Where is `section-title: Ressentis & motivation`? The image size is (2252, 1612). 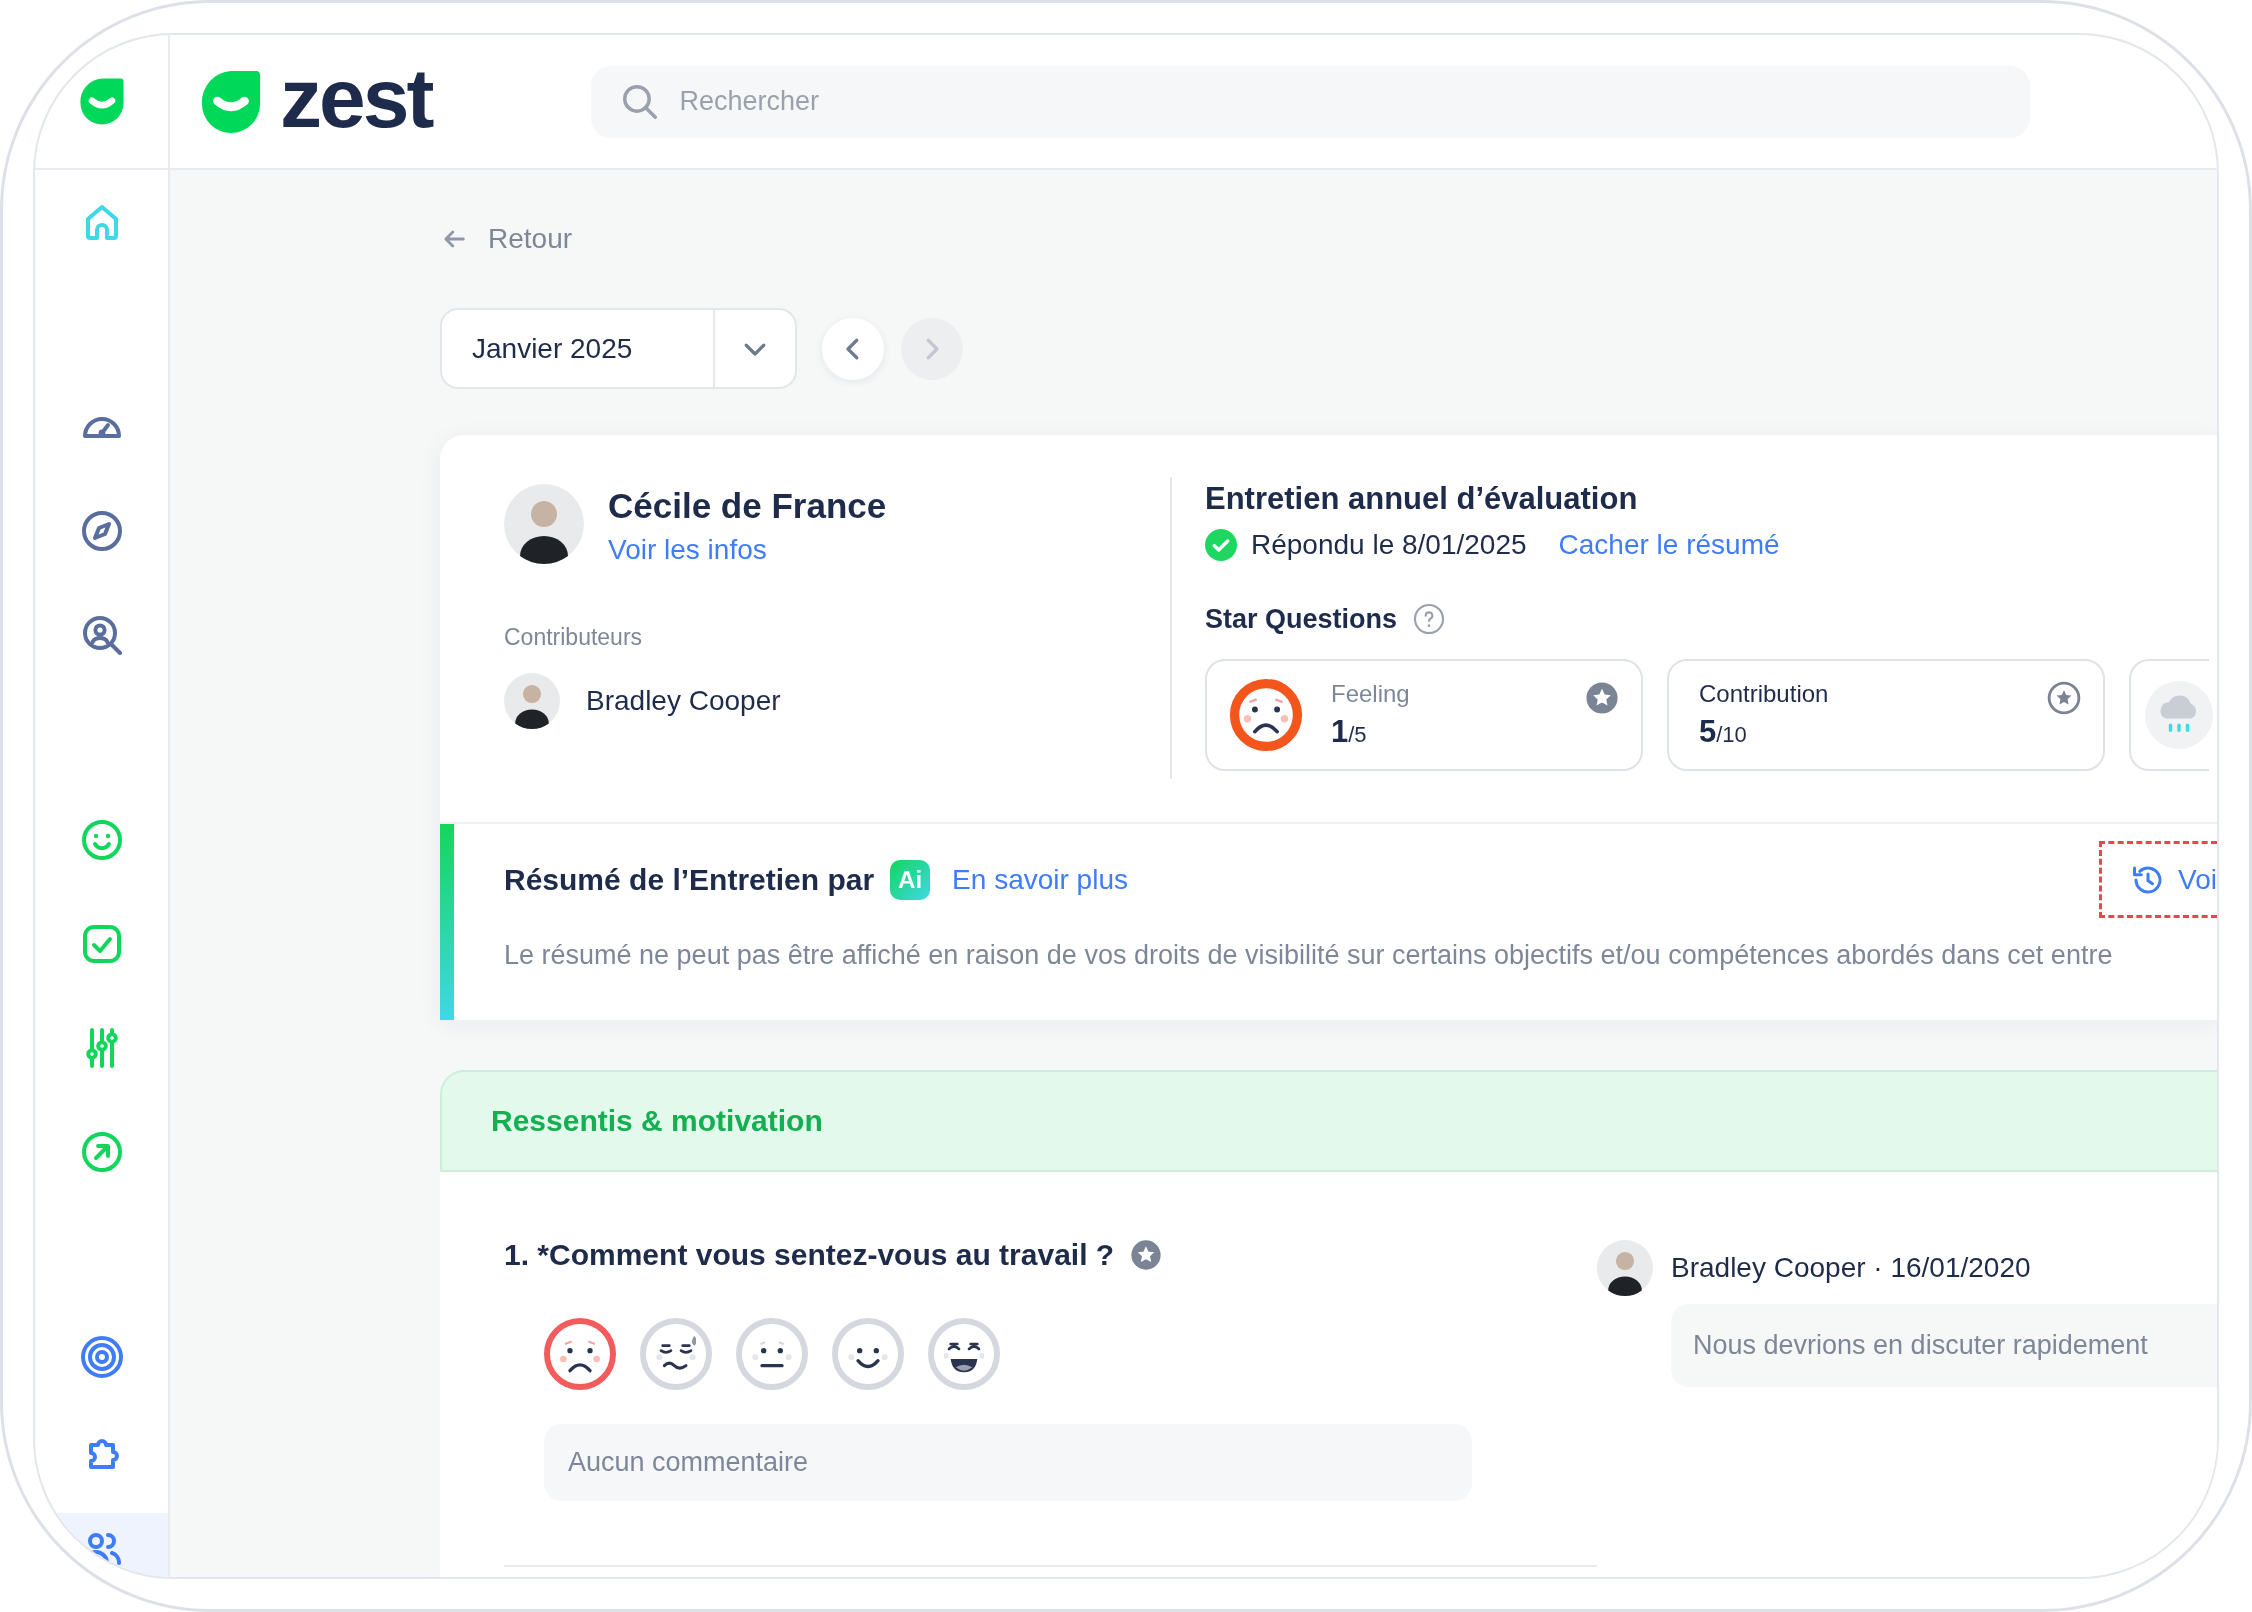 section-title: Ressentis & motivation is located at coordinates (657, 1121).